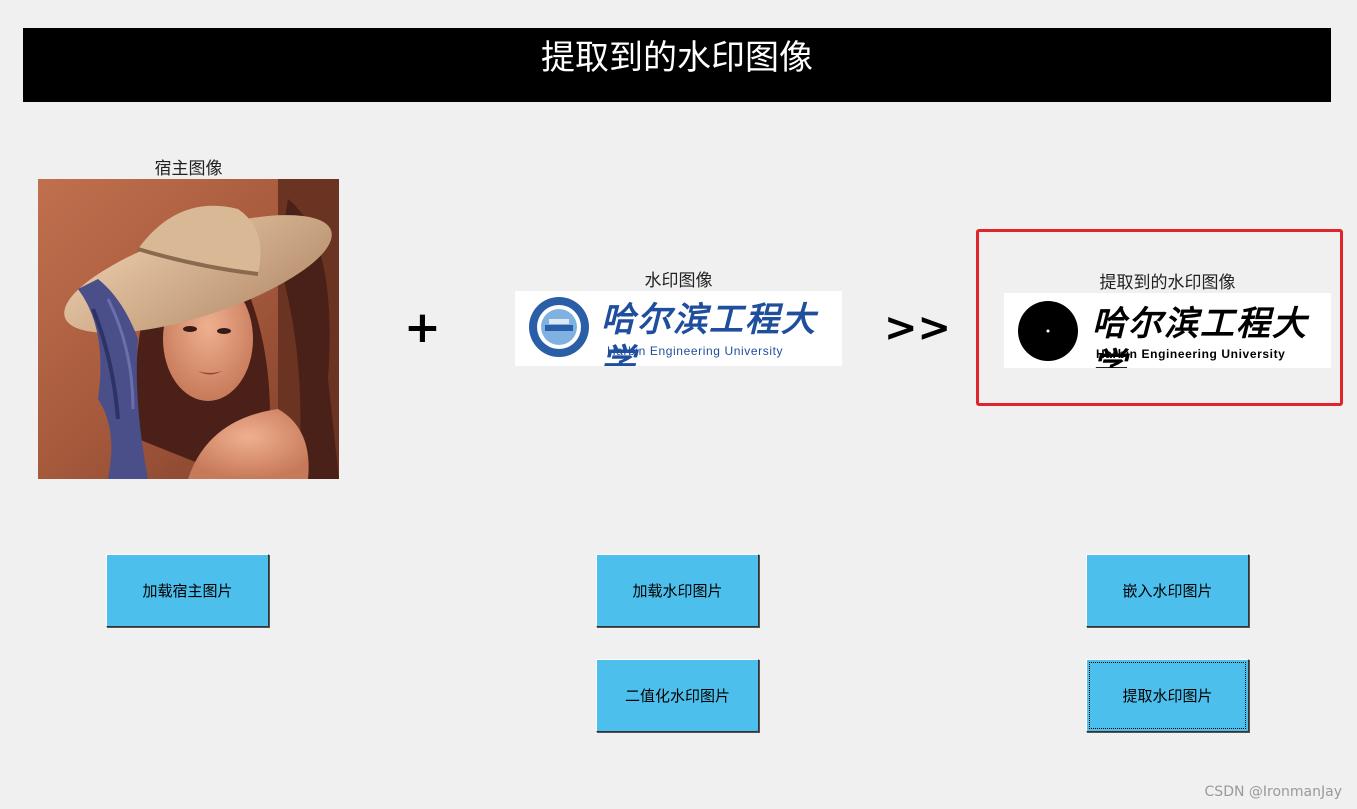  What do you see at coordinates (695, 351) in the screenshot?
I see `watermark-logo-english: Harbin Engineering University` at bounding box center [695, 351].